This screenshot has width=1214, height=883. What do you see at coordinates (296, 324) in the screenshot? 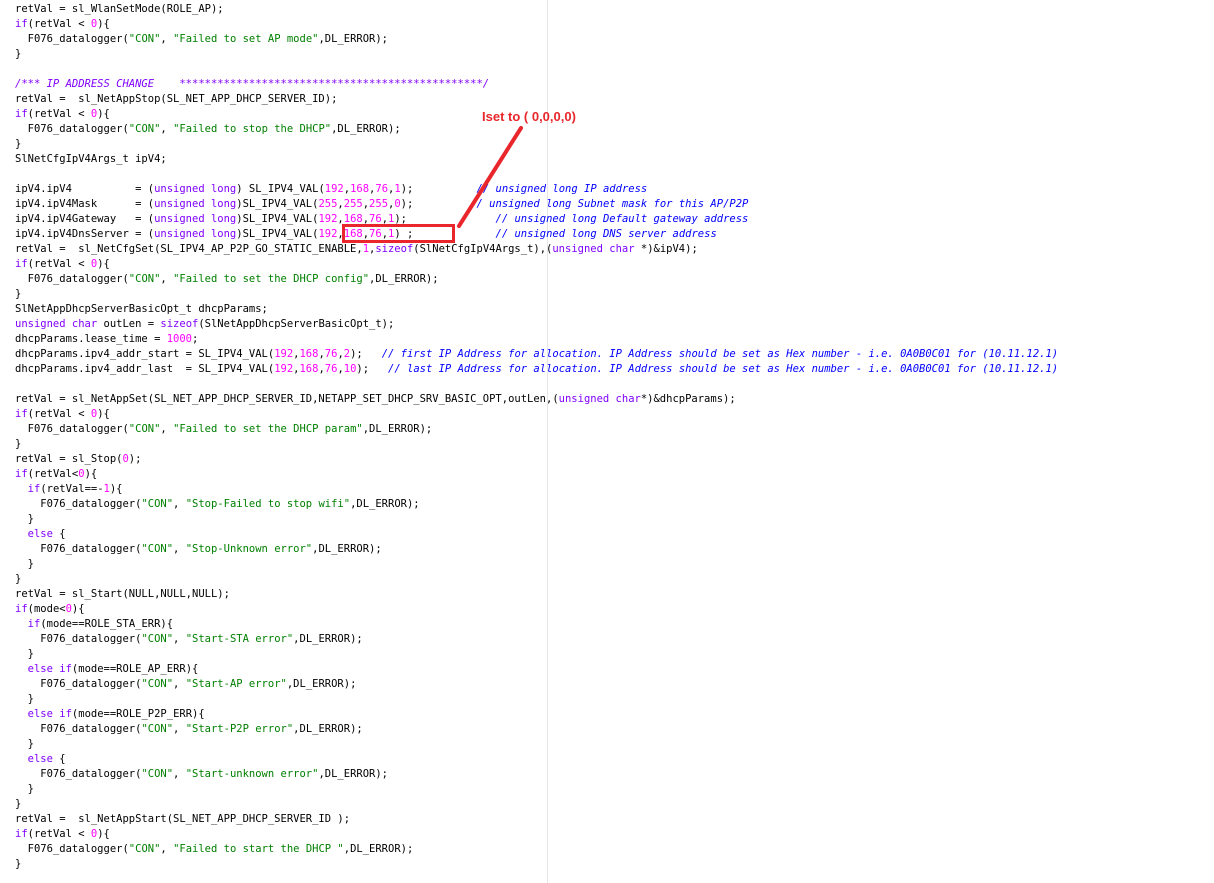
I see `code-token: (SlNetAppDhcpServerBasicOpt_t);` at bounding box center [296, 324].